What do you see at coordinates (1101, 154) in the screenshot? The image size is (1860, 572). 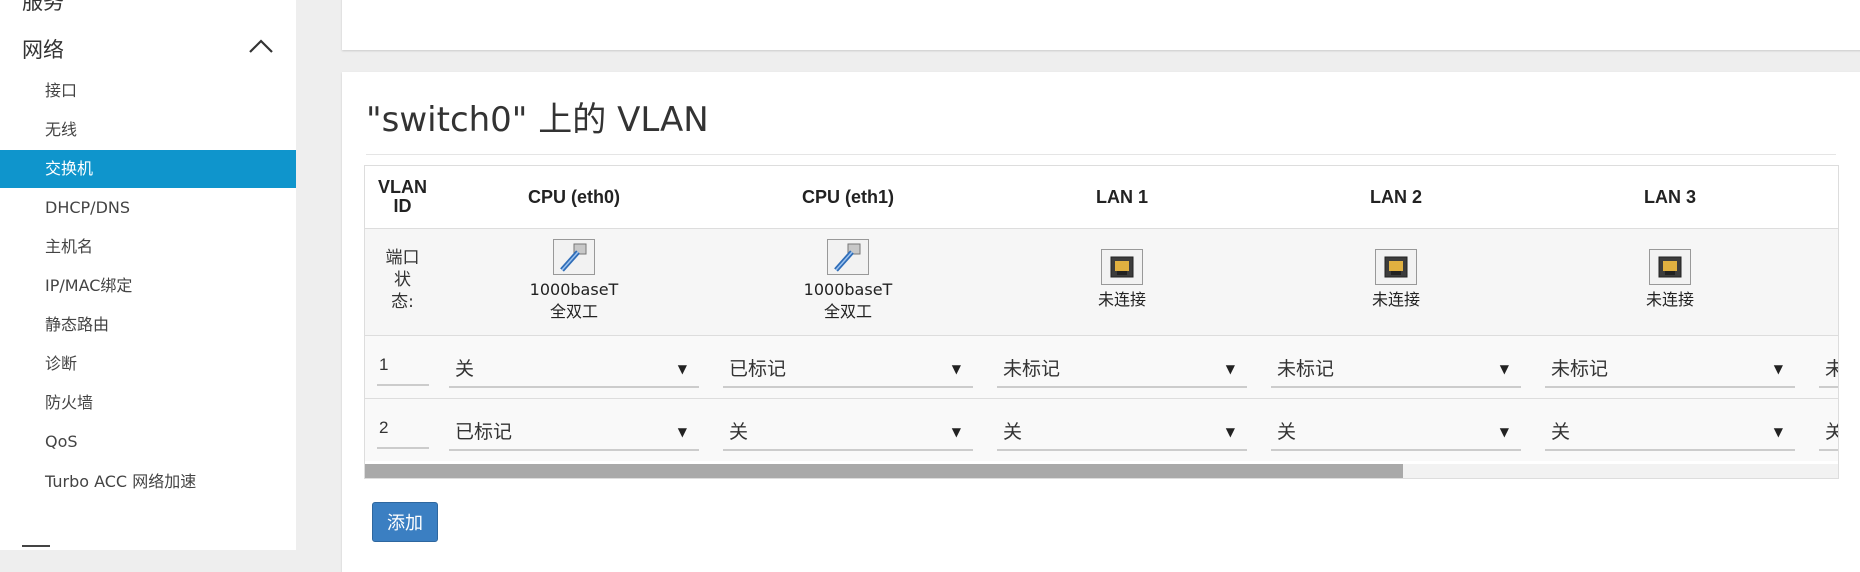 I see `title-divider` at bounding box center [1101, 154].